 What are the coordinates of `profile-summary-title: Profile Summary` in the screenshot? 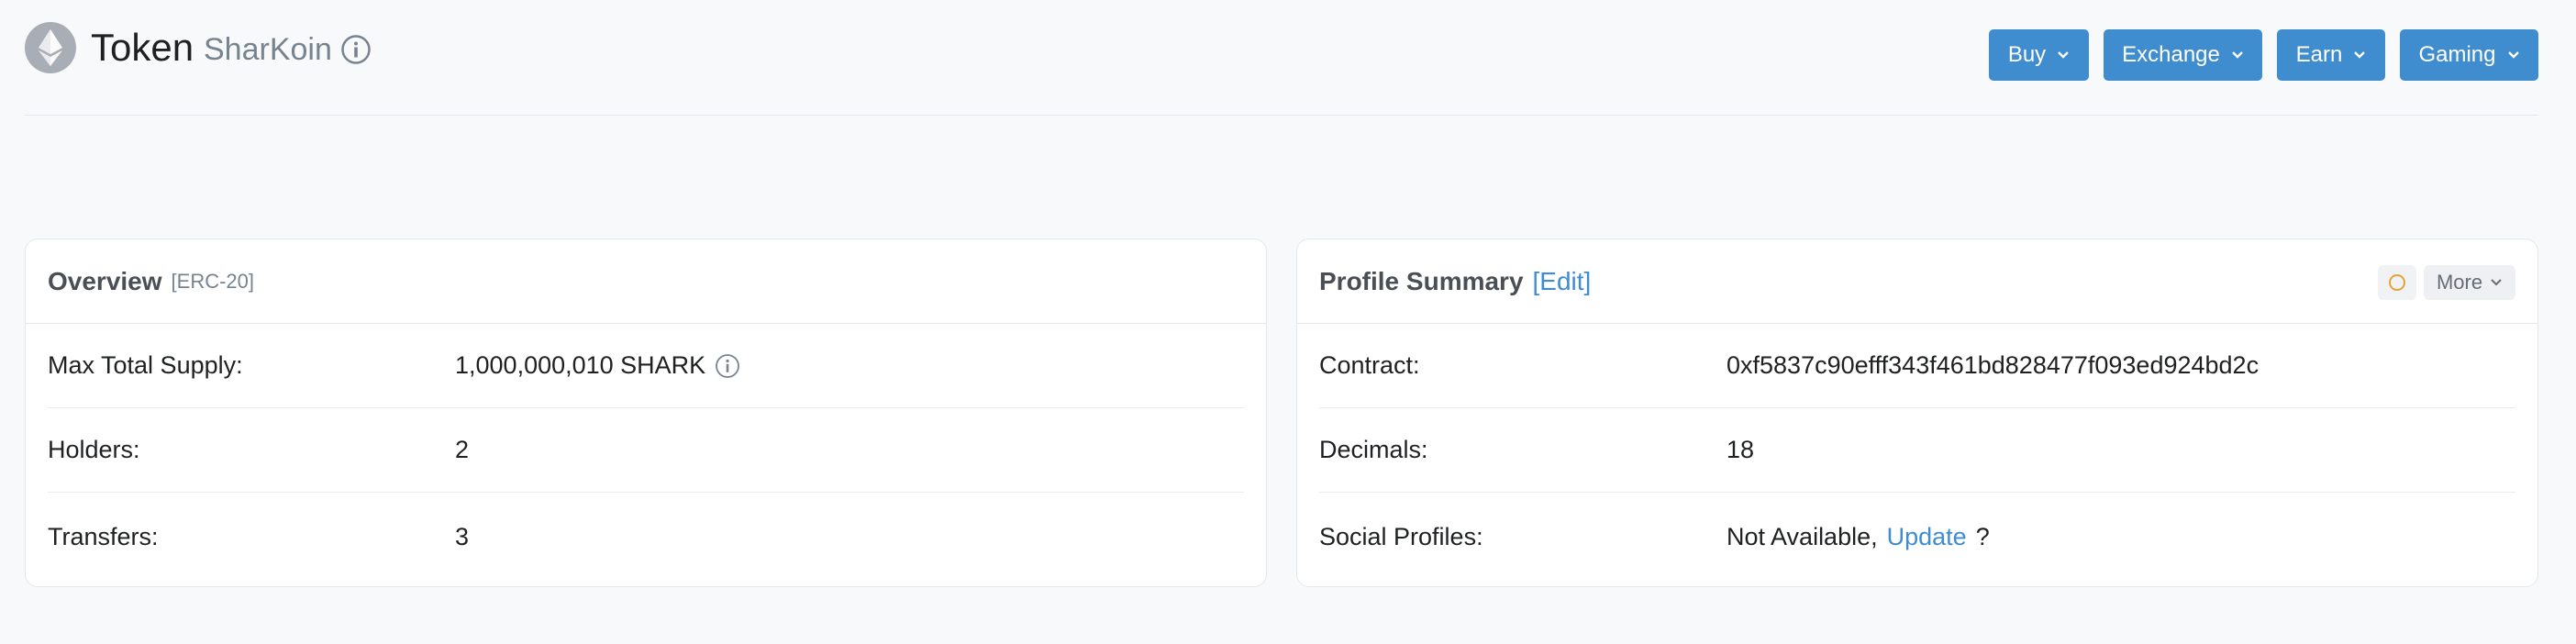 It's located at (1421, 280).